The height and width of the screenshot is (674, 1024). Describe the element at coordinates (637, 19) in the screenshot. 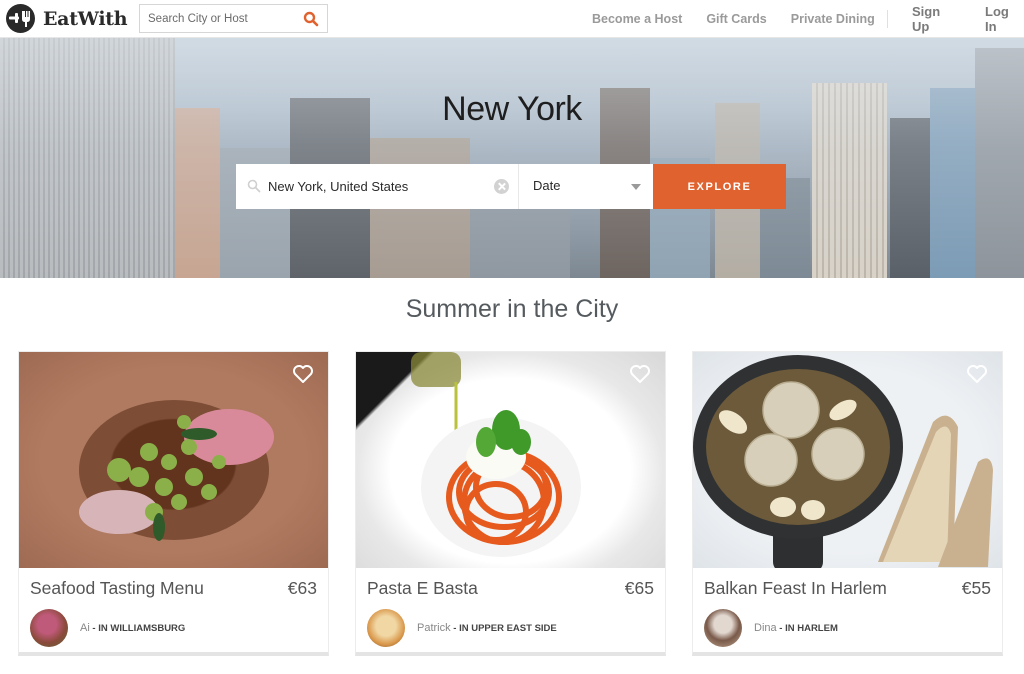

I see `nav-become-a-host: Become a Host` at that location.